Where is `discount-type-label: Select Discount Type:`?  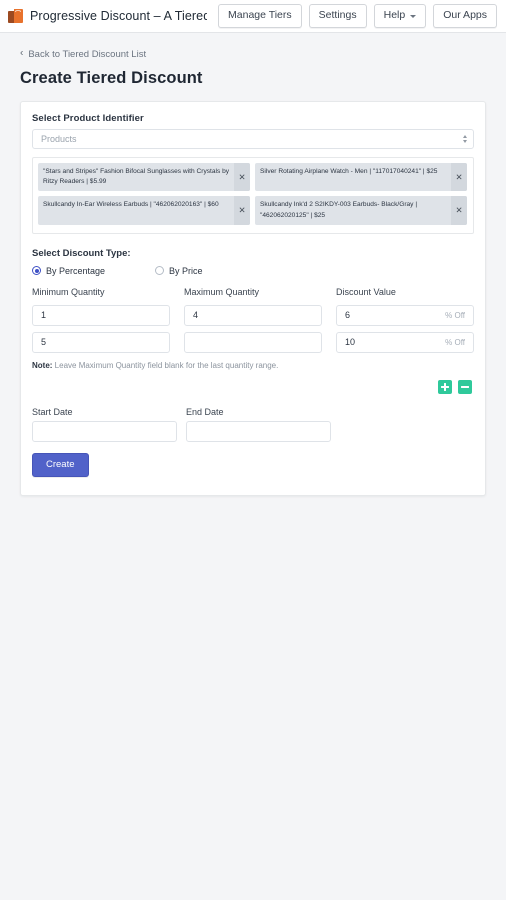
discount-type-label: Select Discount Type: is located at coordinates (81, 253).